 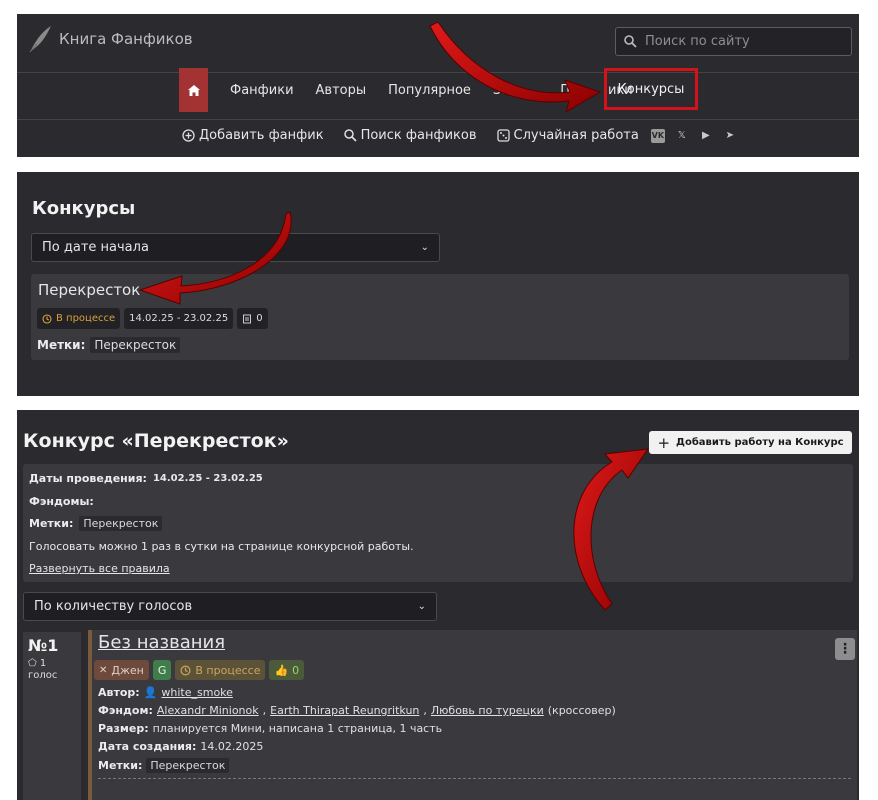 I want to click on quill-icon, so click(x=40, y=39).